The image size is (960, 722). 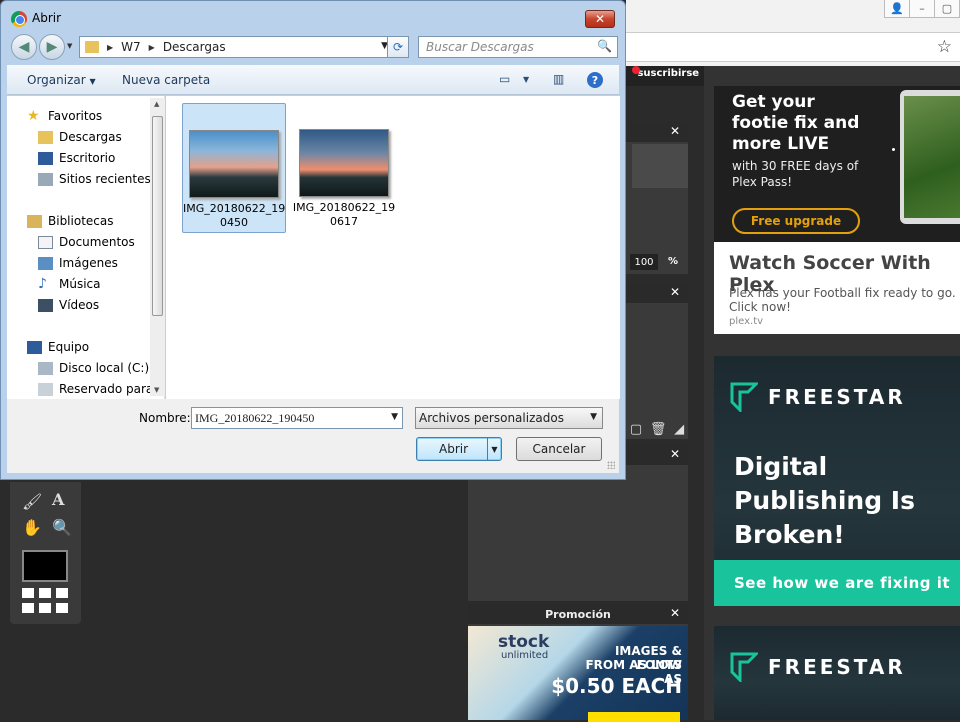 I want to click on cancel-button: Cancelar, so click(x=559, y=449).